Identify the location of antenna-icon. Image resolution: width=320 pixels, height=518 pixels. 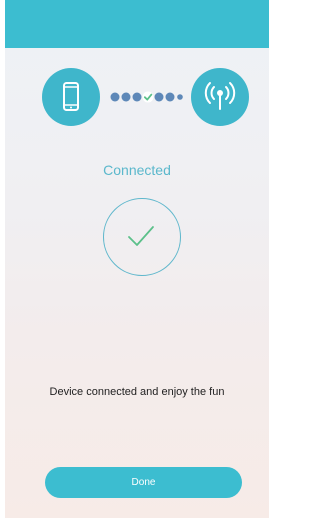
(220, 96).